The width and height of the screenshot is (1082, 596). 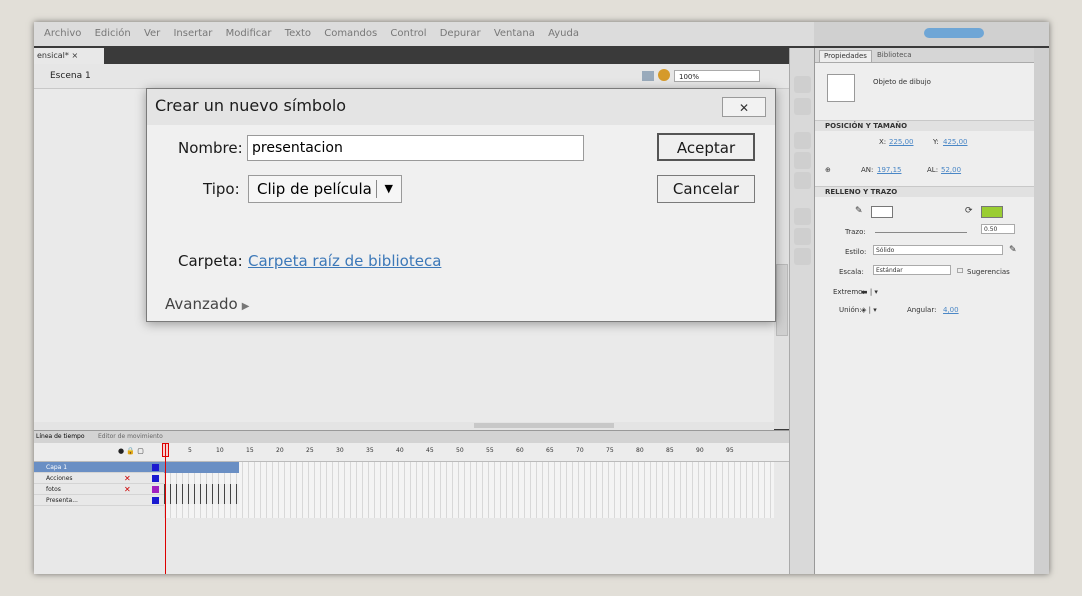 What do you see at coordinates (70, 76) in the screenshot?
I see `scene-label: Escena 1` at bounding box center [70, 76].